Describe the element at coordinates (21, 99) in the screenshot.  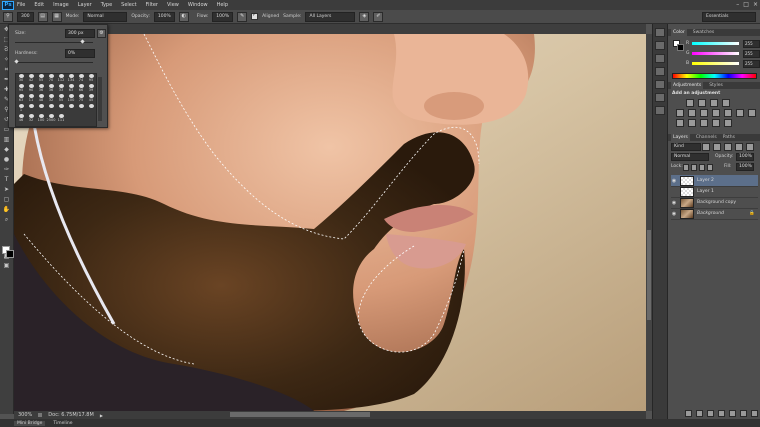
I see `brush-preset: 63` at that location.